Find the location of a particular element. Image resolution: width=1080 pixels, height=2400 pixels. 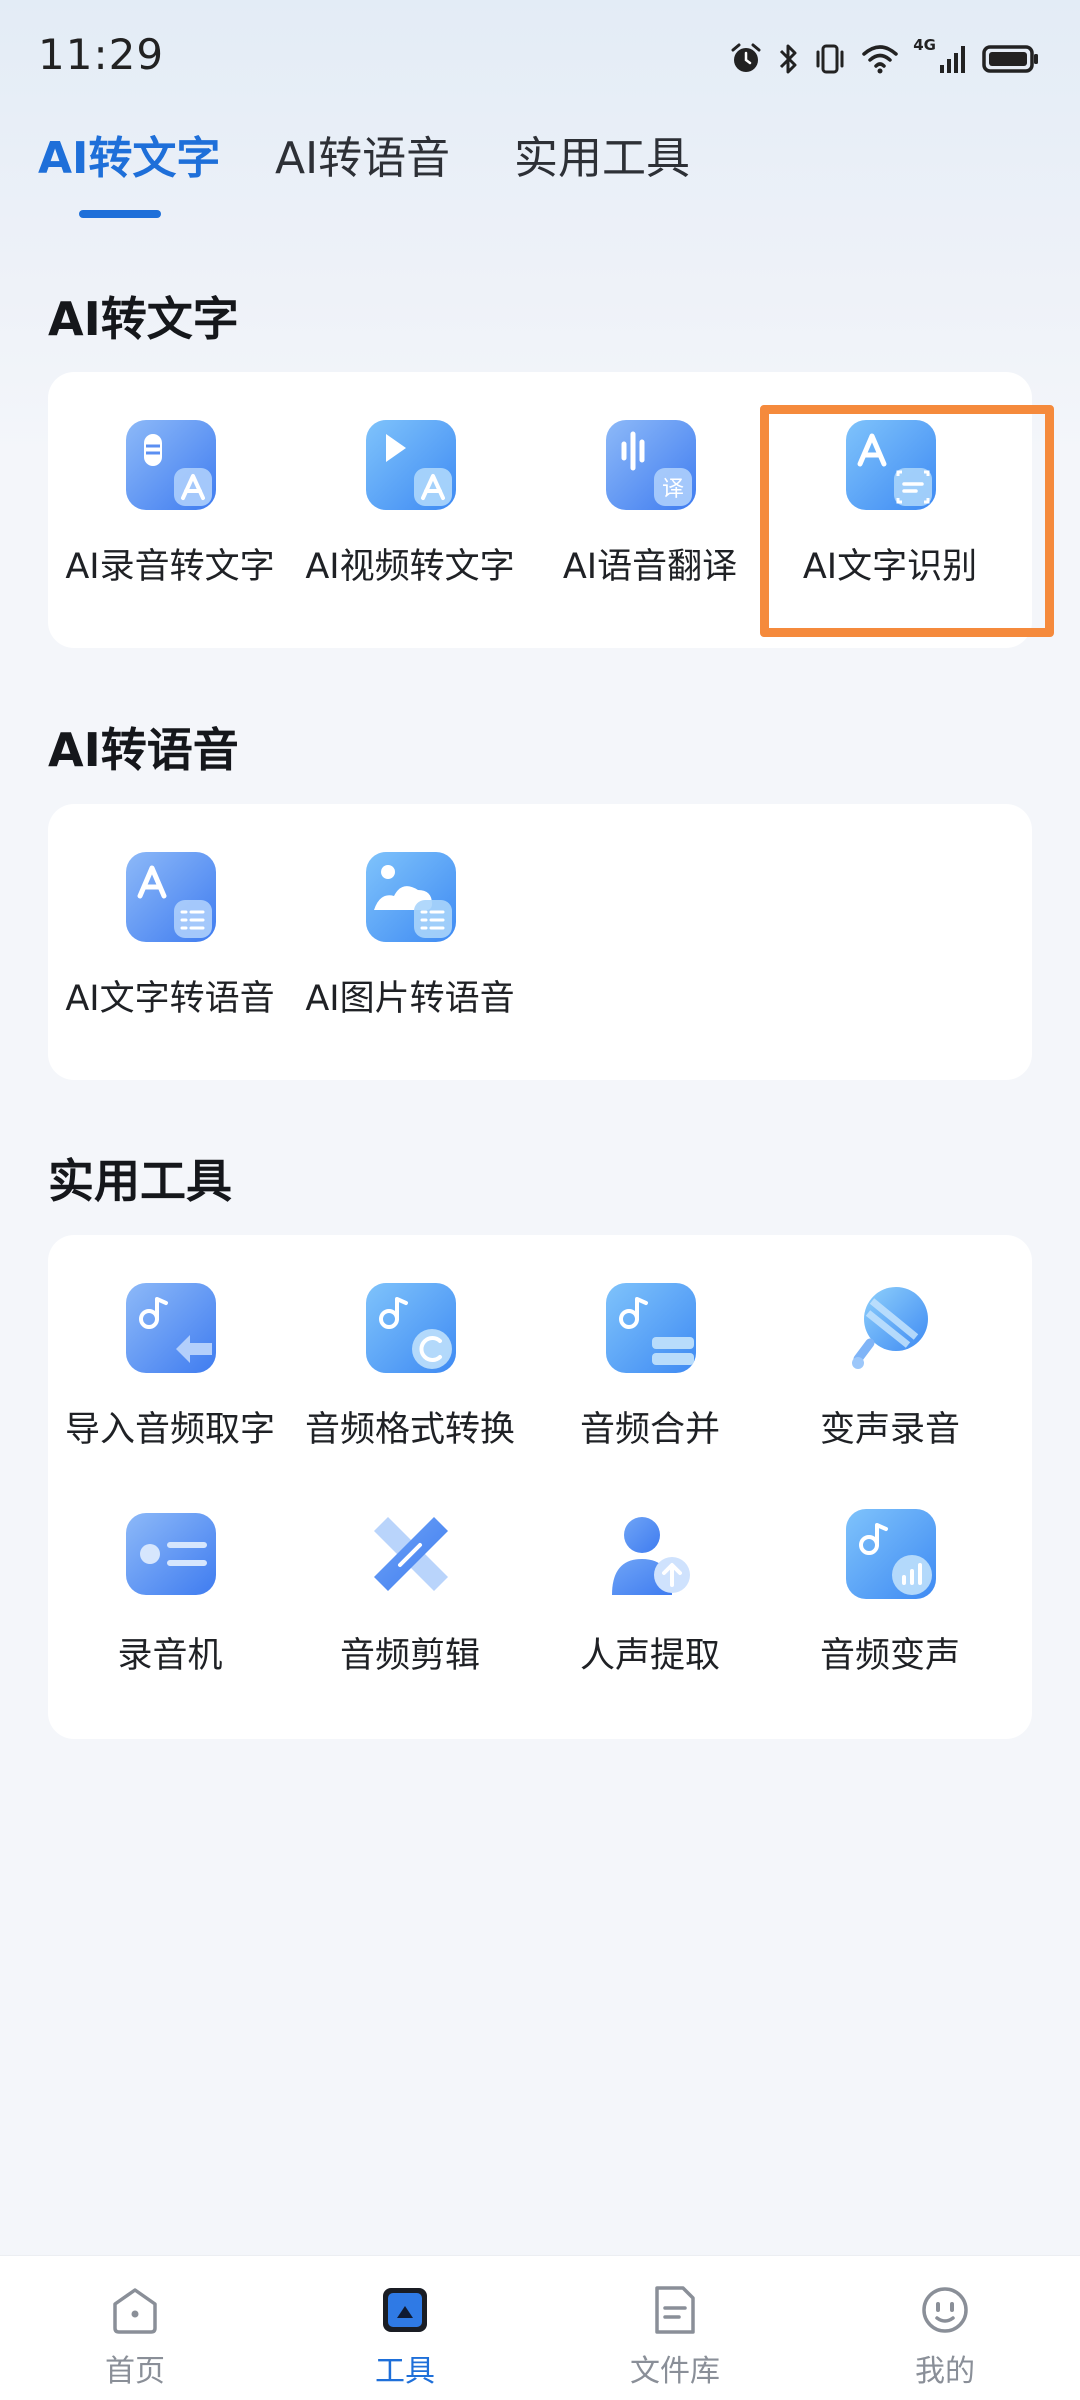

tool-vocal-extract: 人声提取 is located at coordinates (650, 1604).